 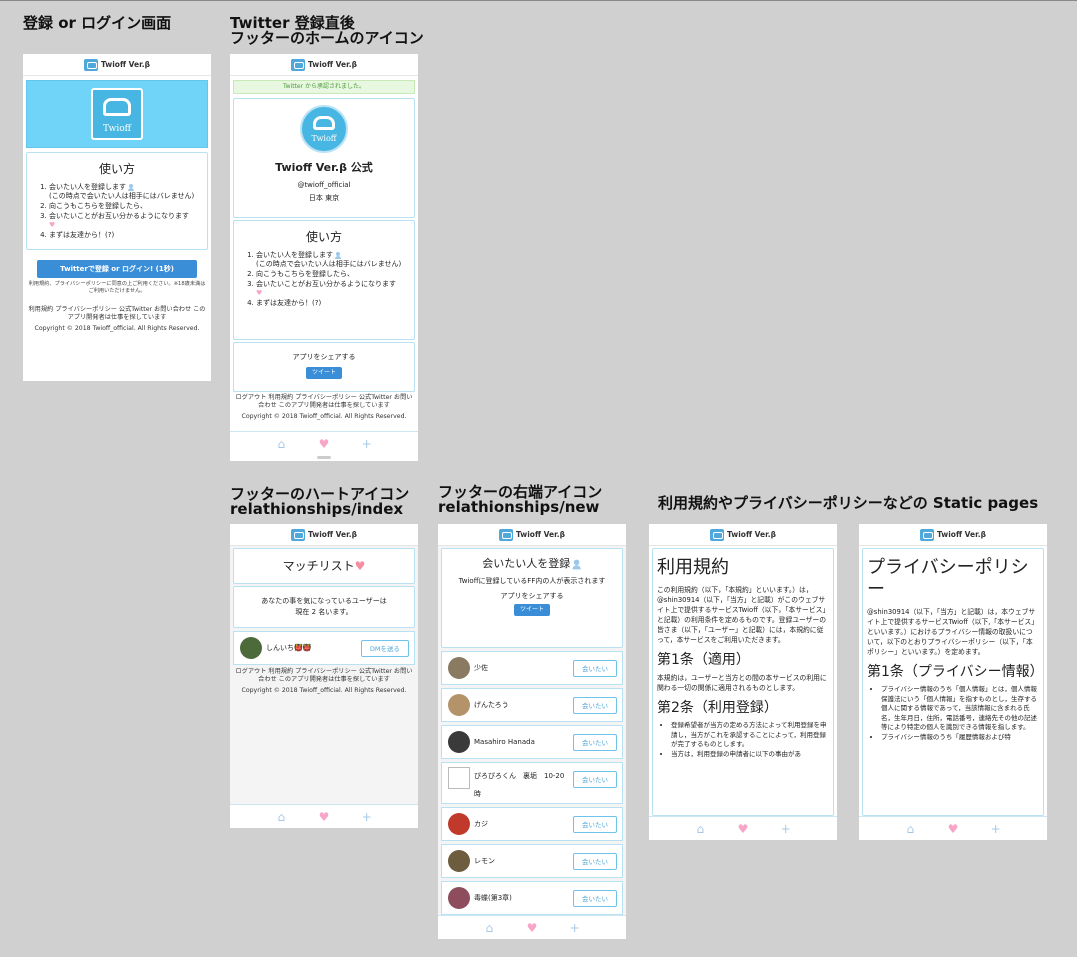 What do you see at coordinates (324, 87) in the screenshot?
I see `flash-message: Twitter から承認されました。` at bounding box center [324, 87].